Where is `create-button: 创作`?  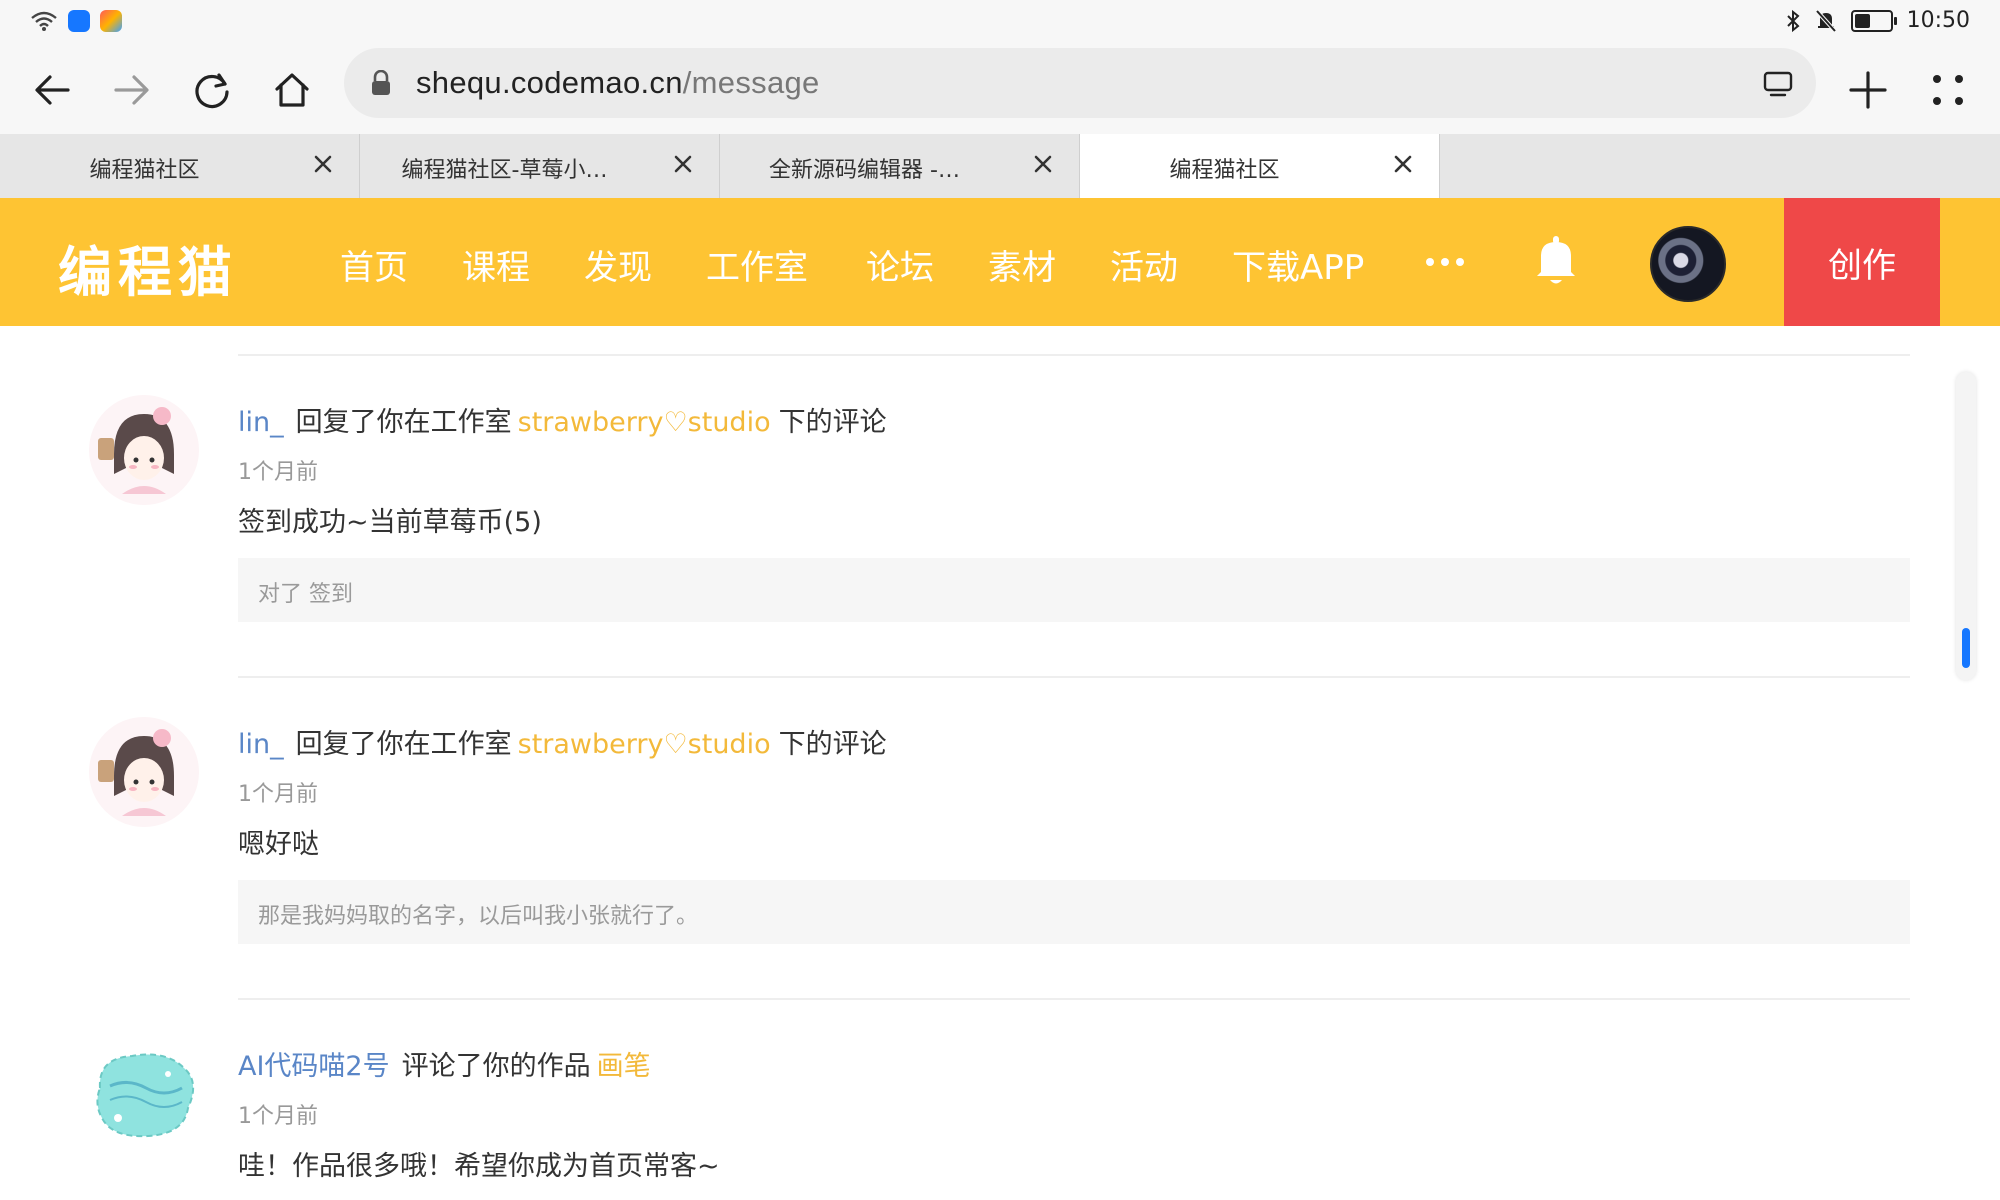 create-button: 创作 is located at coordinates (1862, 262).